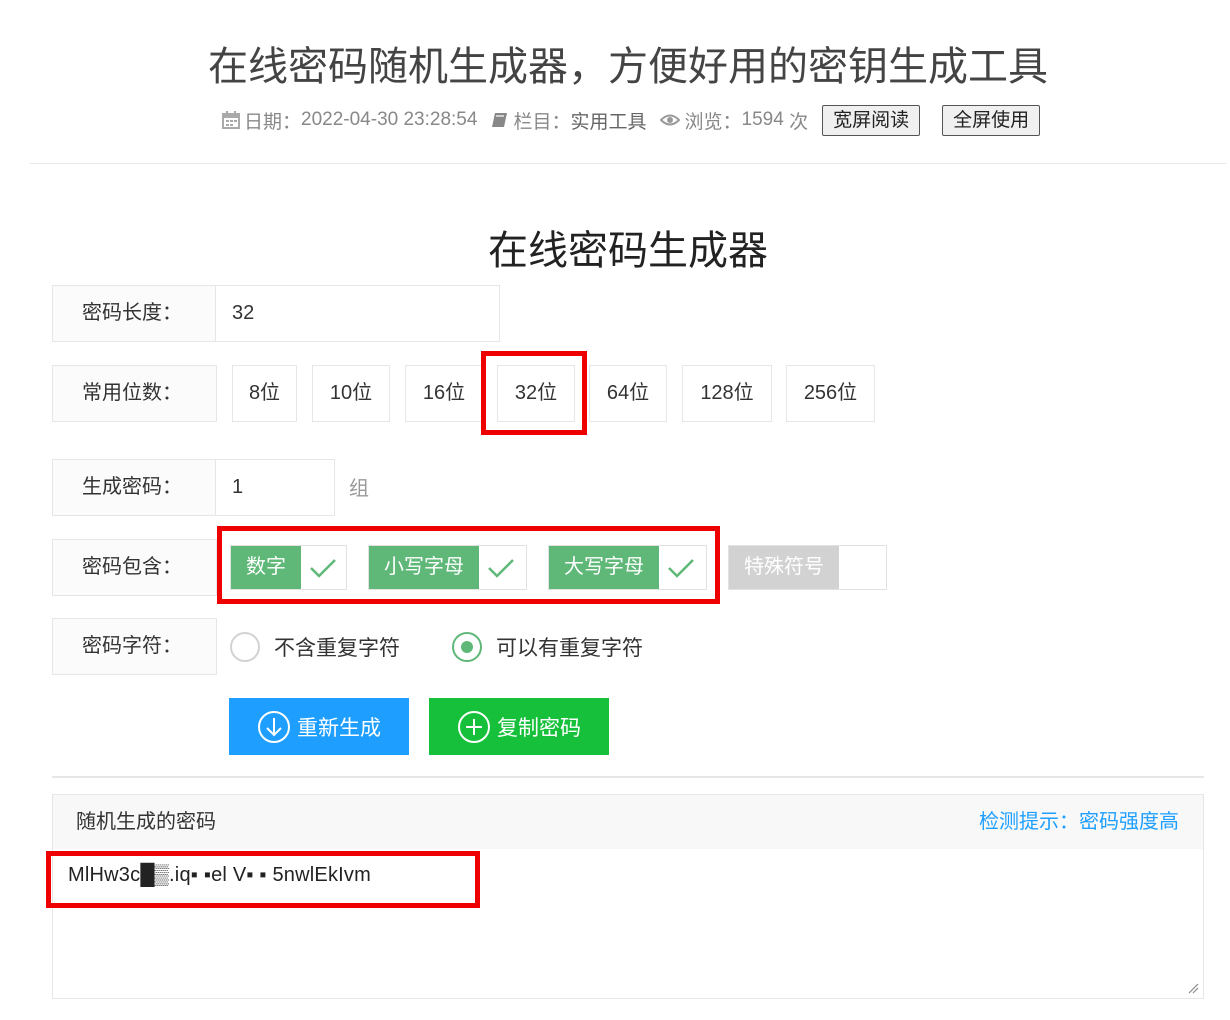  Describe the element at coordinates (359, 489) in the screenshot. I see `count-unit: 组` at that location.